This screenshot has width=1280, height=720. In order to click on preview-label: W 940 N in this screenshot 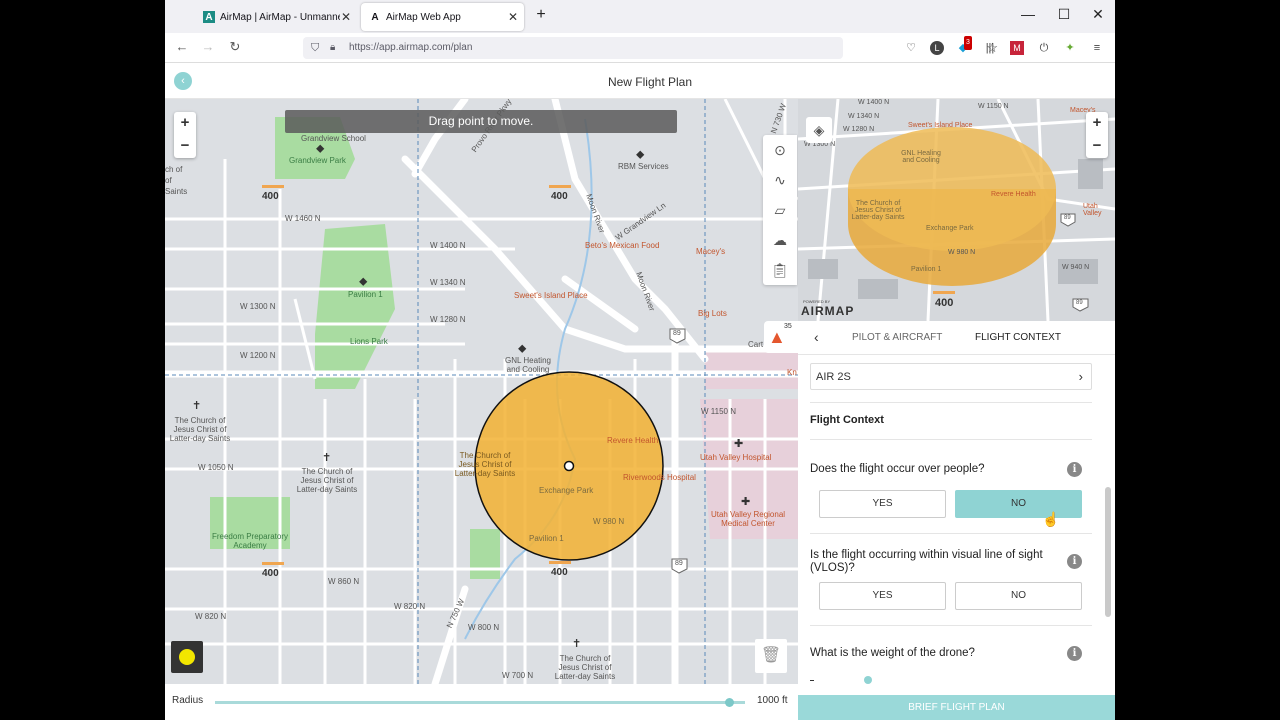, I will do `click(1076, 267)`.